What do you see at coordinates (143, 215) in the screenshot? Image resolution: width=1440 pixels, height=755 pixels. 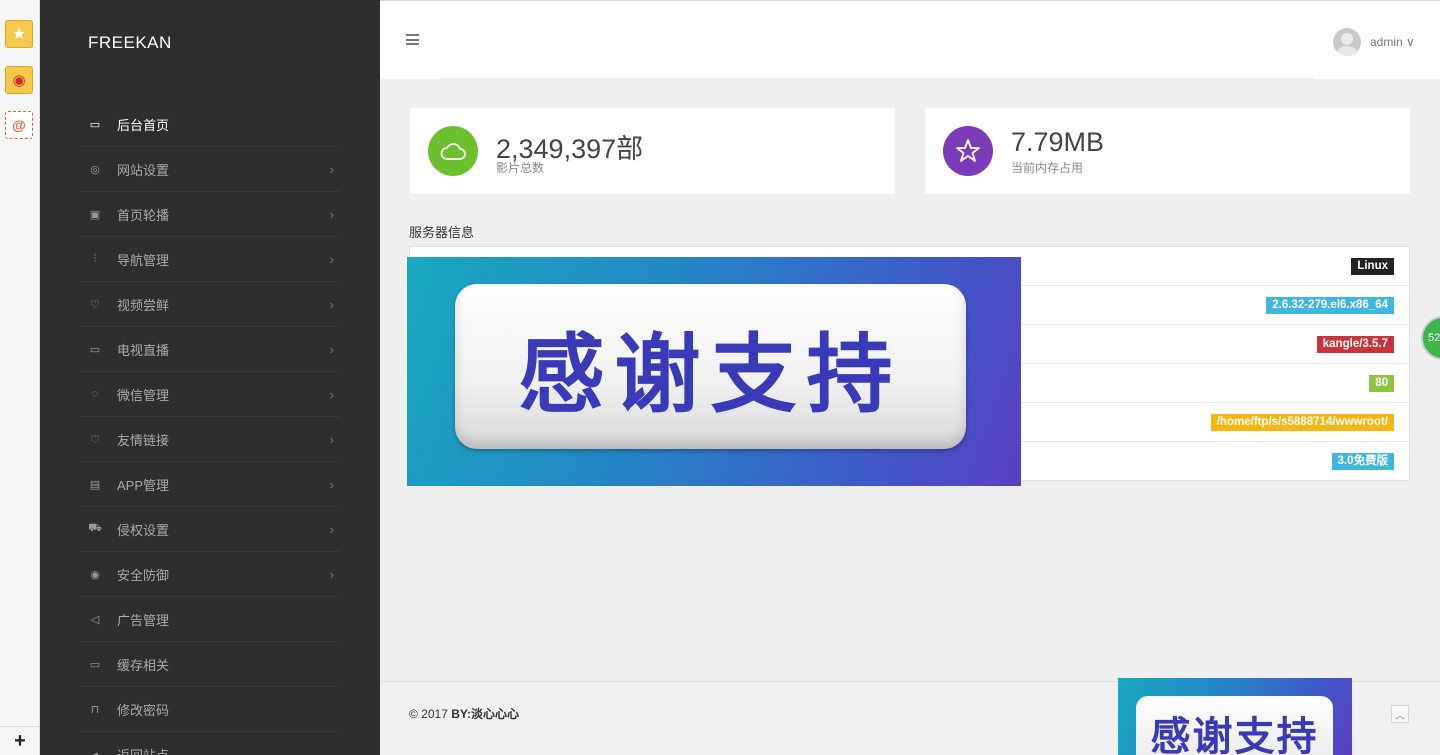 I see `sidebar-item-label: 首页轮播` at bounding box center [143, 215].